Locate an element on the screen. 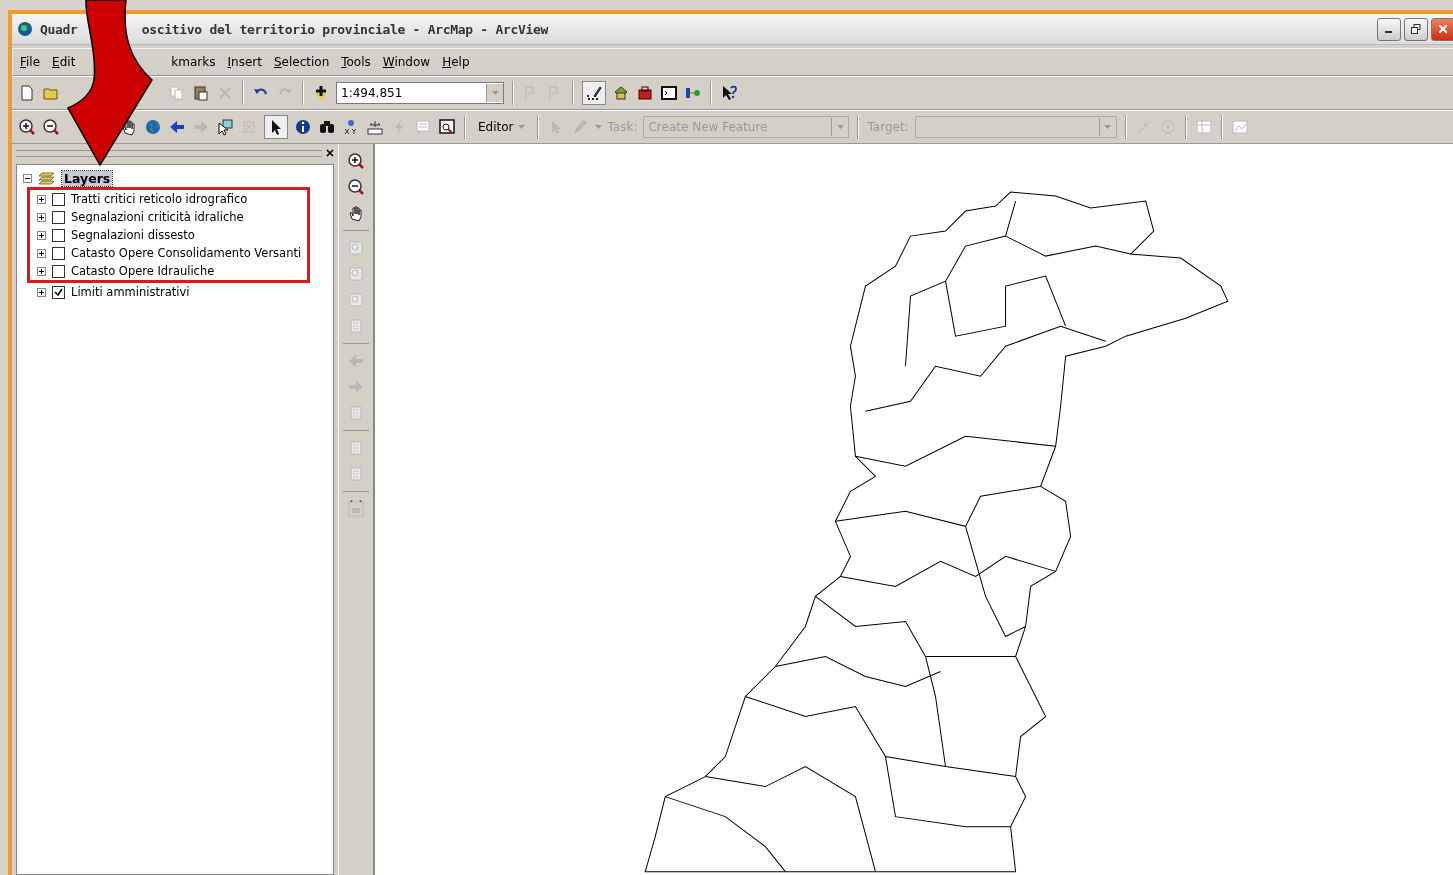 The height and width of the screenshot is (875, 1453). whats-this-icon is located at coordinates (729, 93).